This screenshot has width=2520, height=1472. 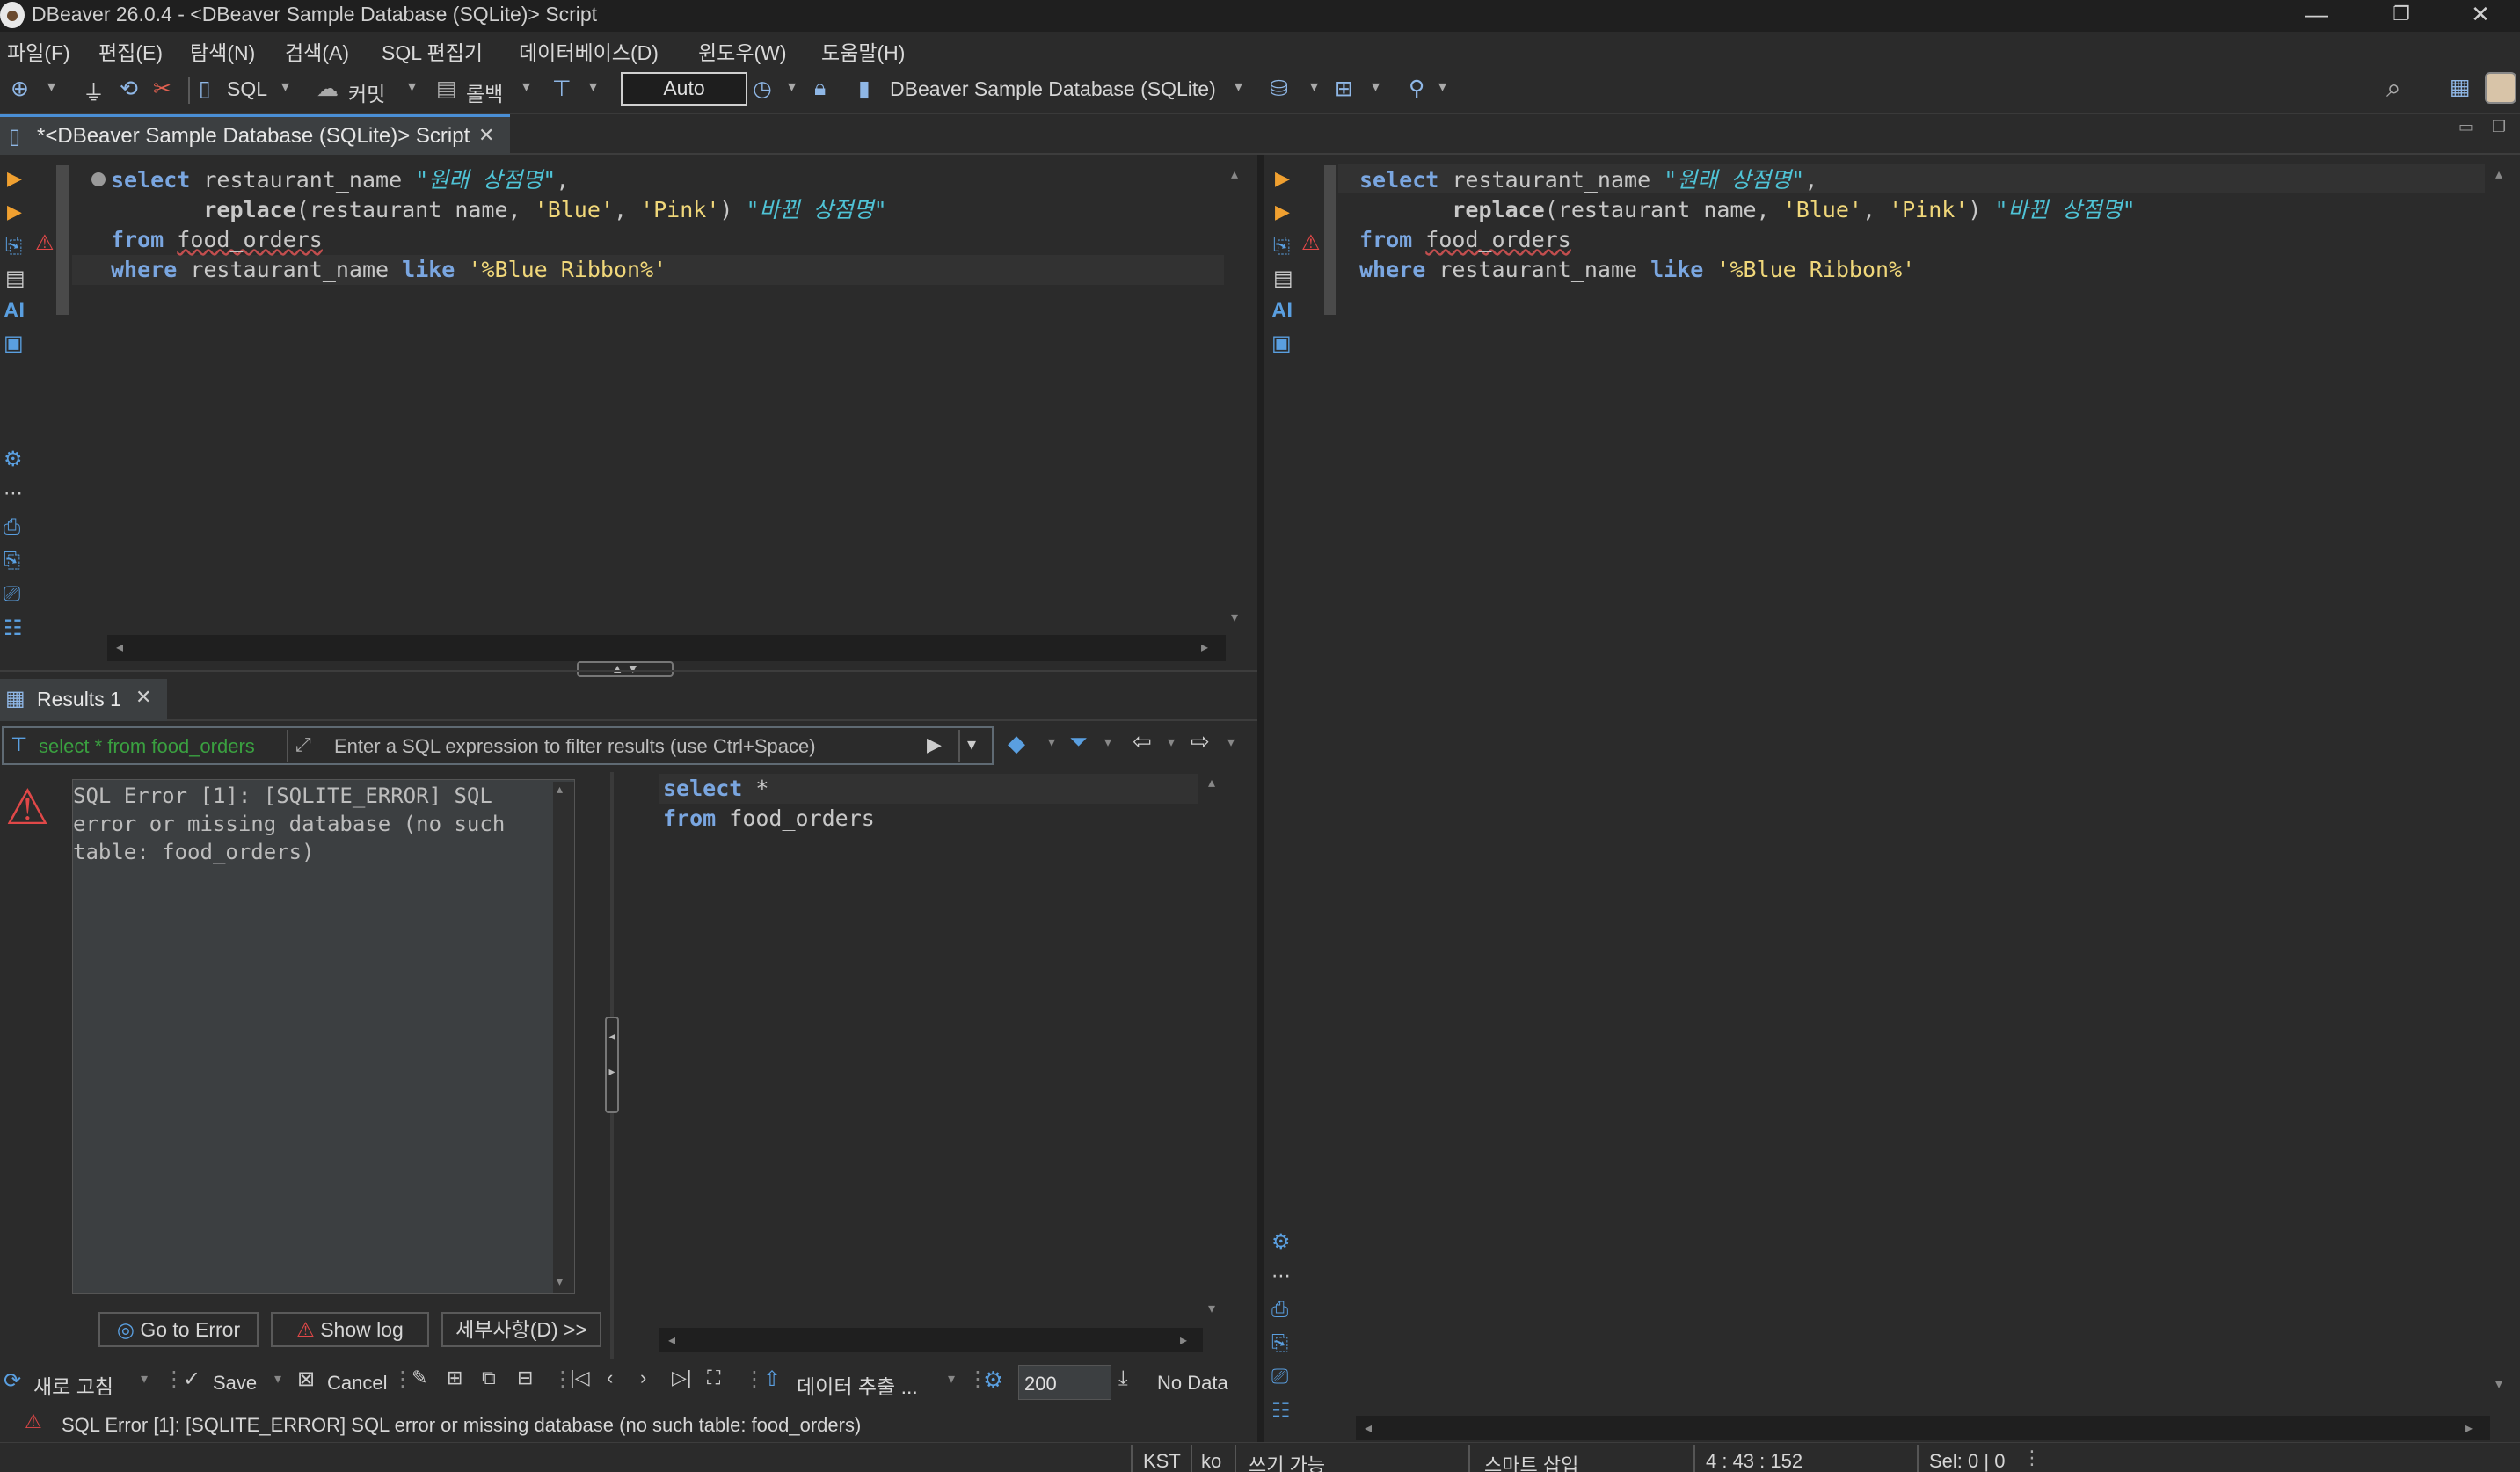 I want to click on menu-database: 데이터베이스(D), so click(x=589, y=51).